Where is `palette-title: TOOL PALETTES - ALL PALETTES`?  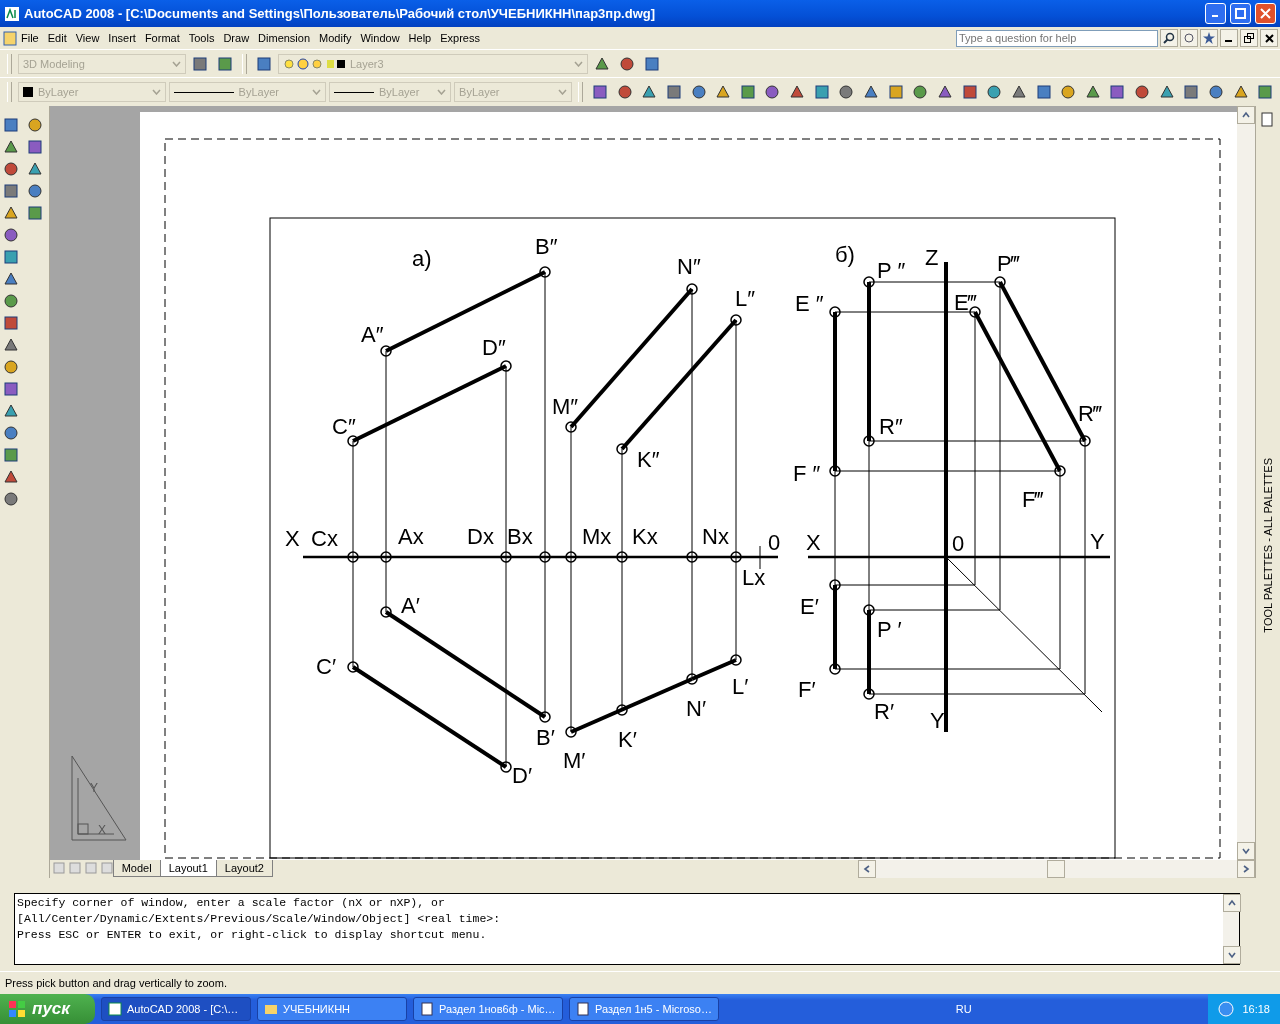
palette-title: TOOL PALETTES - ALL PALETTES is located at coordinates (1267, 545).